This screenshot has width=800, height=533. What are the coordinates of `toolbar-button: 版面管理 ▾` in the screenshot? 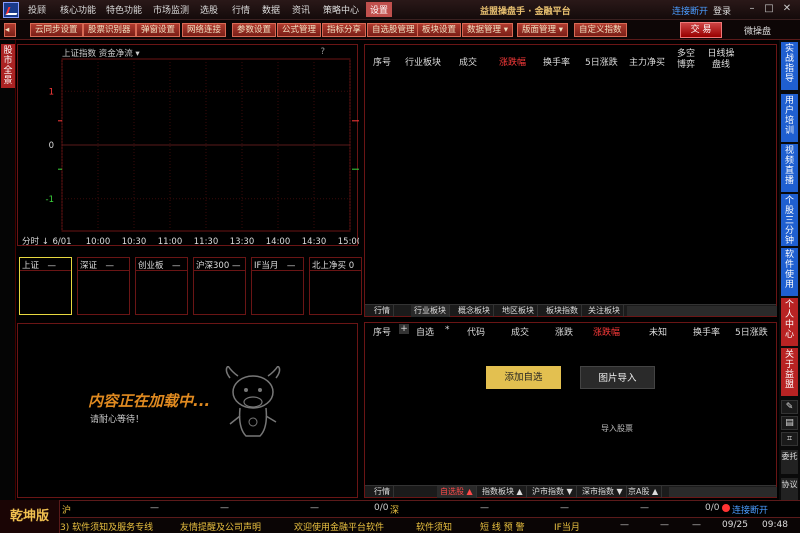 It's located at (542, 30).